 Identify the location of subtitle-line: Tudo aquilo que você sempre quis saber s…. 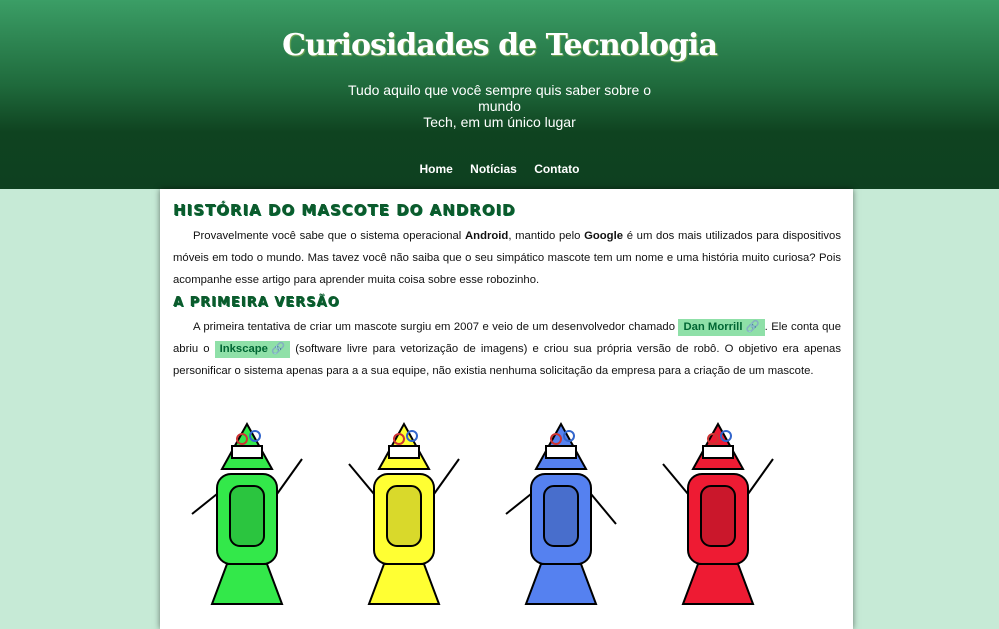
(499, 98).